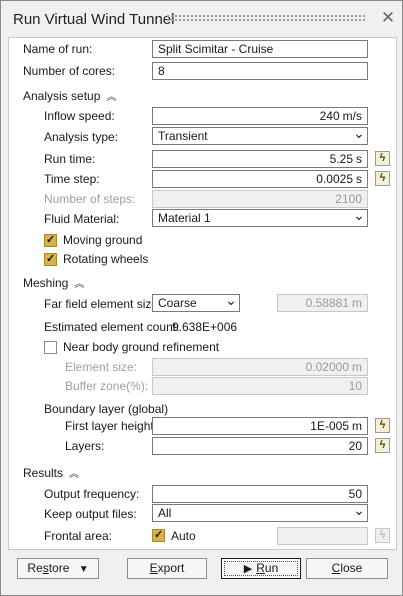 The width and height of the screenshot is (403, 596). Describe the element at coordinates (260, 426) in the screenshot. I see `first-layer-height-input: 1E-005 m` at that location.